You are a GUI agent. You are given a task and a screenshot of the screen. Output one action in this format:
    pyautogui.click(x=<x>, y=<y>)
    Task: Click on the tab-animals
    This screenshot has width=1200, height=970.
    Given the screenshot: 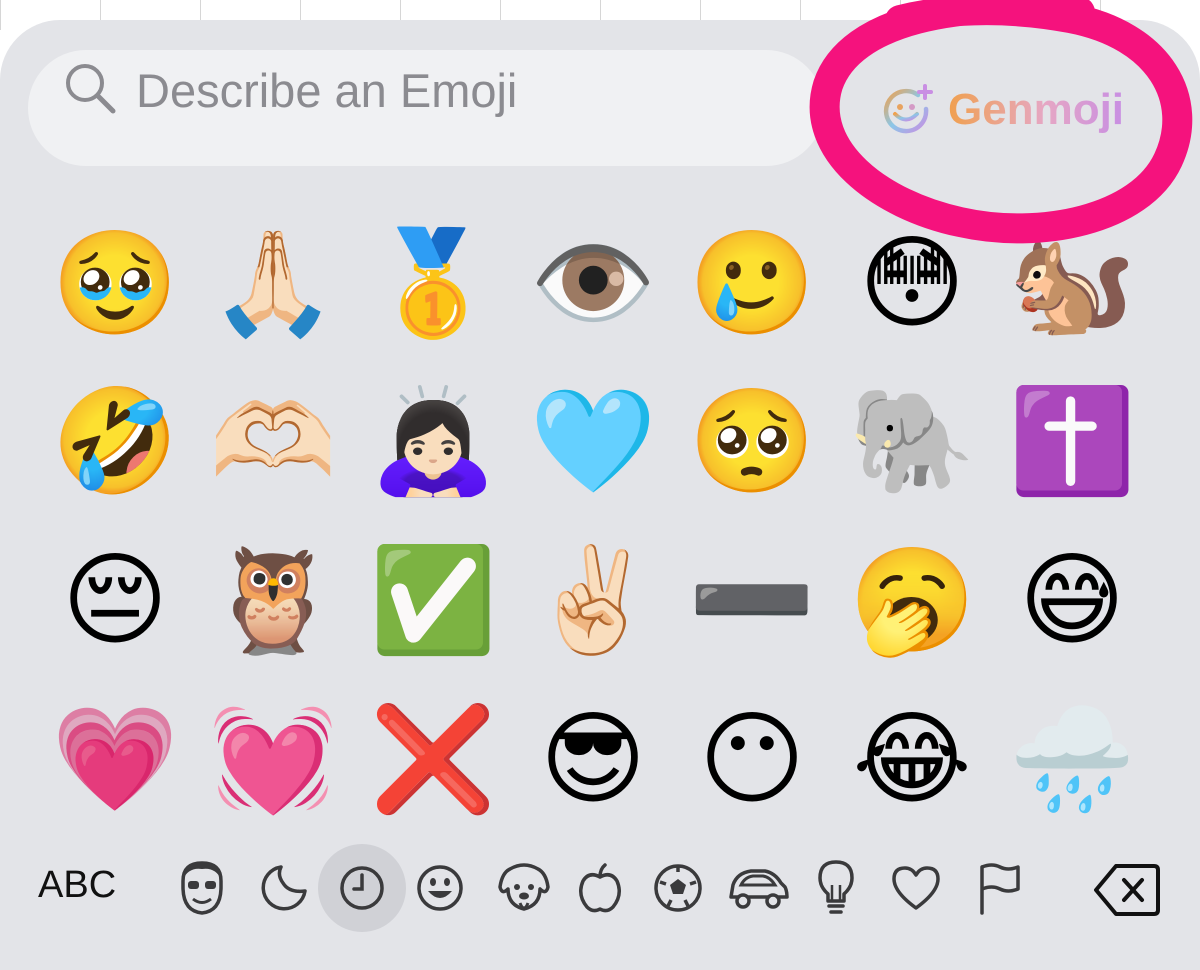 What is the action you would take?
    pyautogui.click(x=524, y=888)
    